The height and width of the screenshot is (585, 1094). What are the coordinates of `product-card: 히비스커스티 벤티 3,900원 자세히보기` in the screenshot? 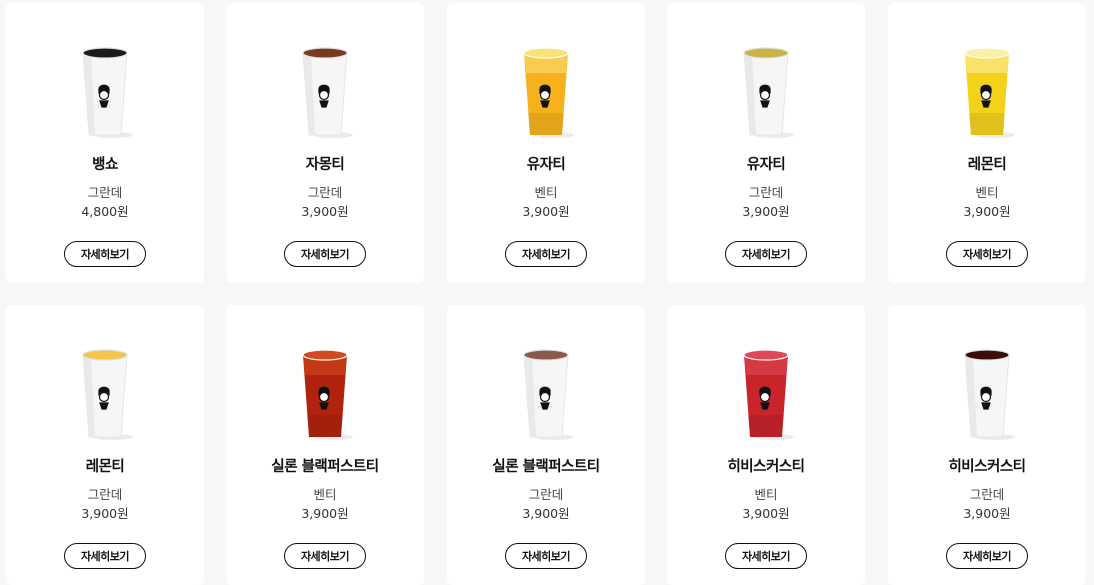 It's located at (766, 445).